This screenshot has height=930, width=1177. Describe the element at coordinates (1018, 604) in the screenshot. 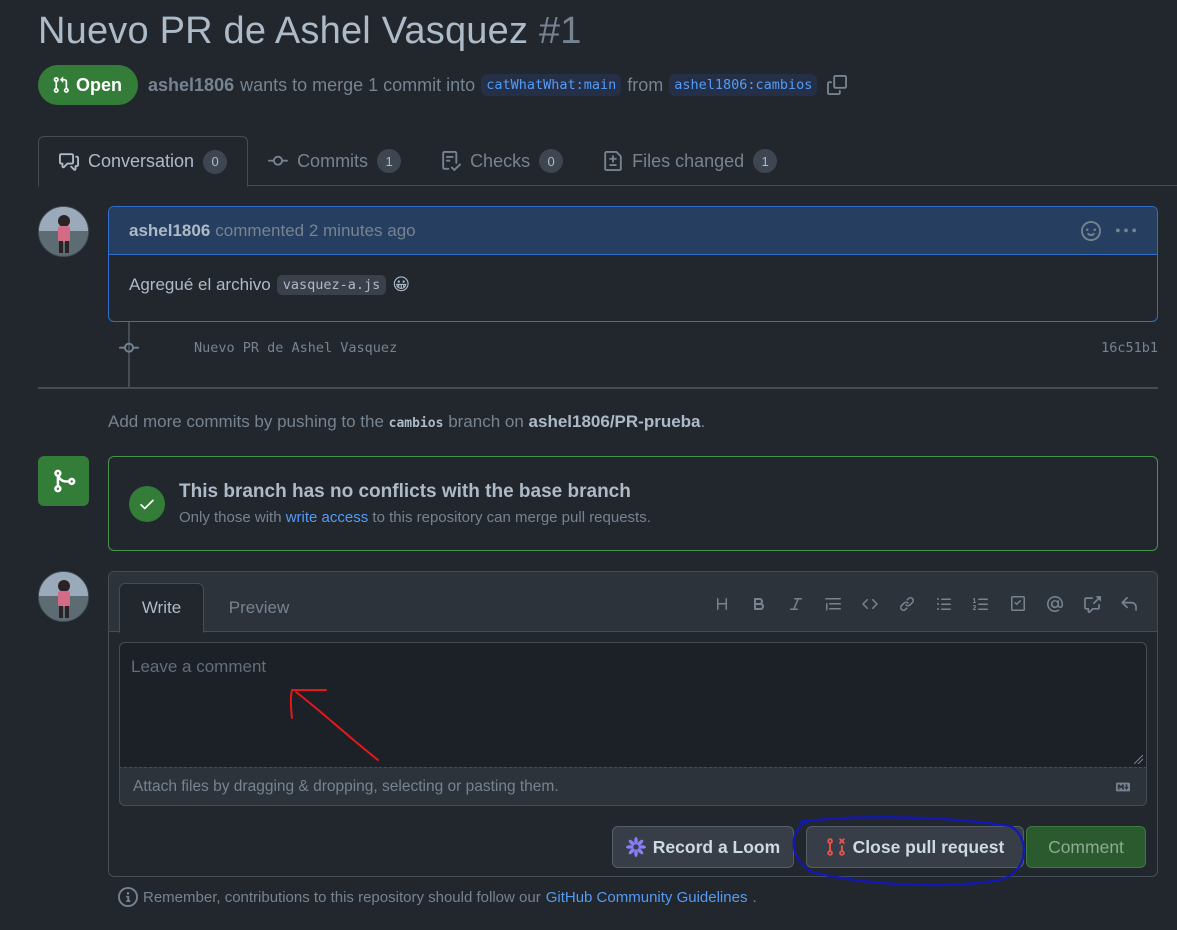

I see `task-list-icon` at that location.